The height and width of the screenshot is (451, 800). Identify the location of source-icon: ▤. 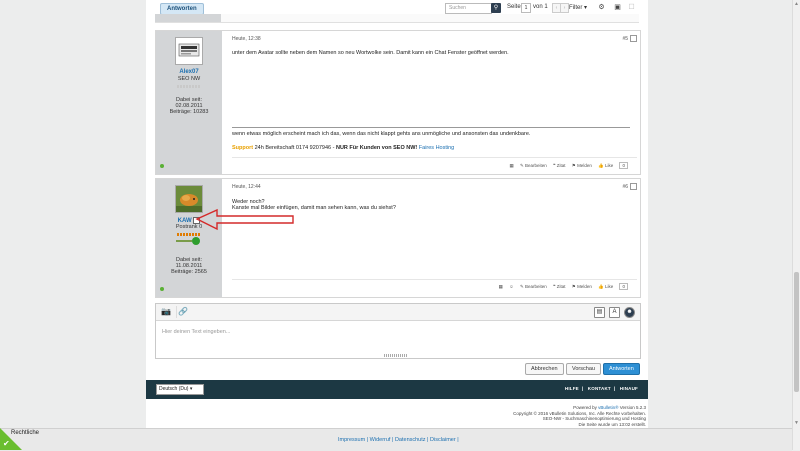
(599, 312).